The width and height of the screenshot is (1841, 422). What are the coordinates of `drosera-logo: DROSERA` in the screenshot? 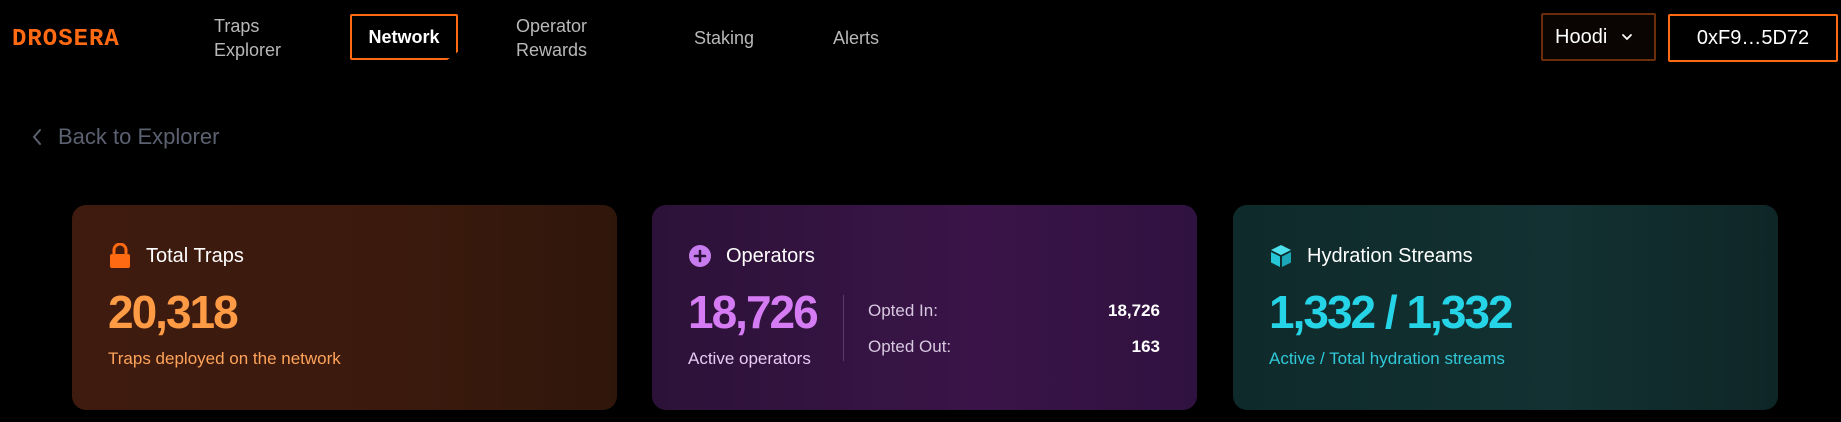 It's located at (85, 37).